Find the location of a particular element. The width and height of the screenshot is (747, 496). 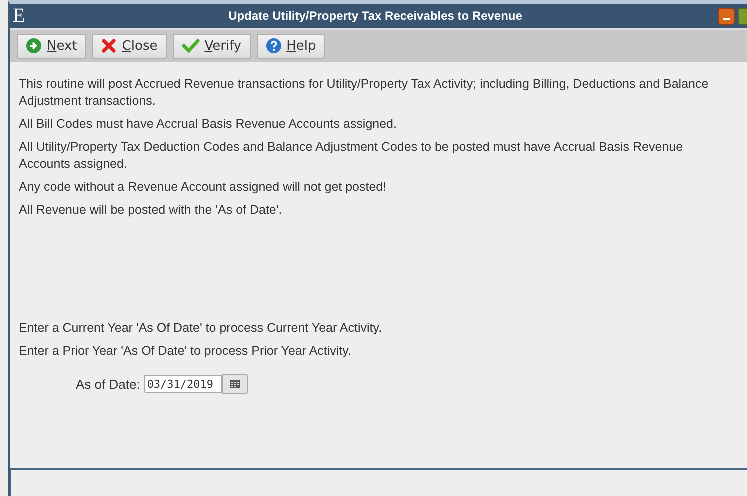

paragraph: All Bill Codes must have Accrual Basis Revenue Accounts assigned. is located at coordinates (208, 124).